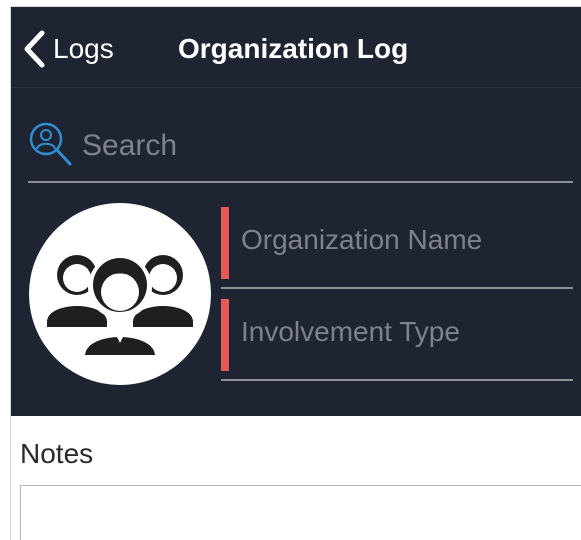 Image resolution: width=581 pixels, height=540 pixels. I want to click on chevron-left-icon, so click(34, 49).